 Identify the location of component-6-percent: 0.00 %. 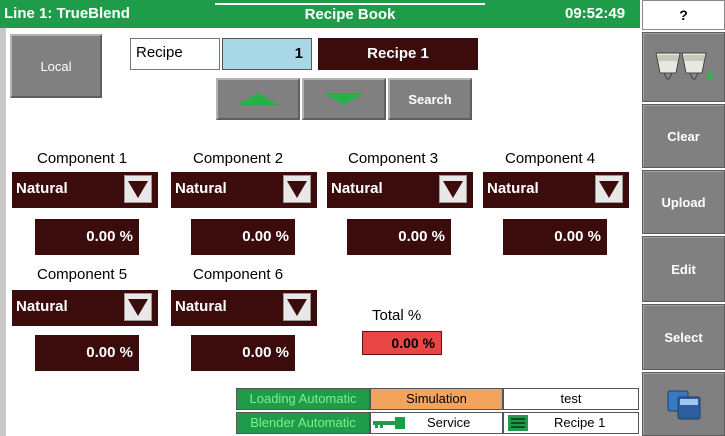
(243, 353).